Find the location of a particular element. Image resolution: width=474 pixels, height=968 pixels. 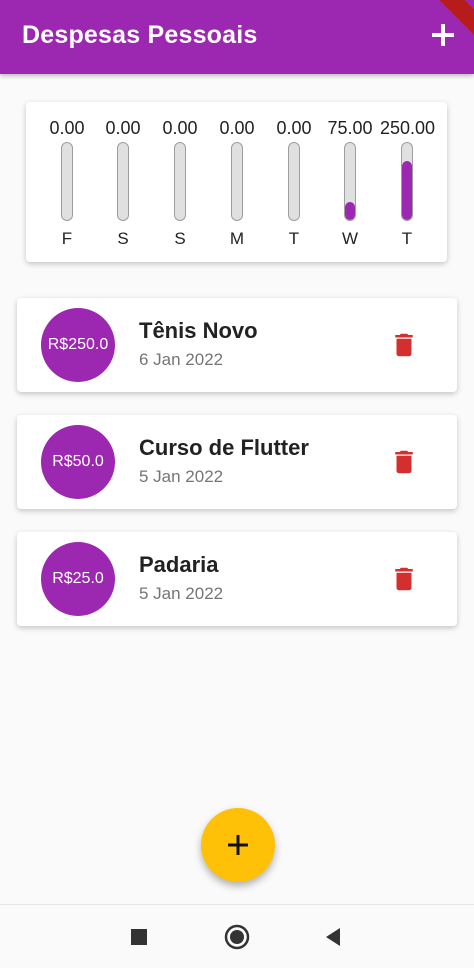

home-circle-icon is located at coordinates (237, 937).